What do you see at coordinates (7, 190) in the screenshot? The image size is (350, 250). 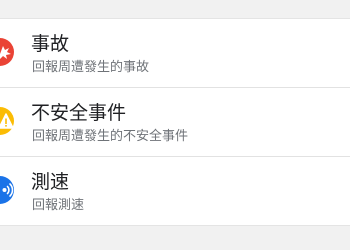 I see `speed-trap-icon` at bounding box center [7, 190].